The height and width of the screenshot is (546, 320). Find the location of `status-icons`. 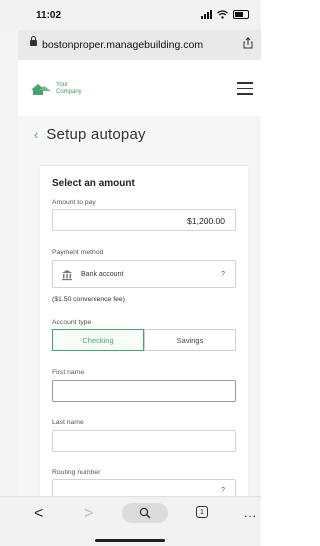

status-icons is located at coordinates (225, 14).